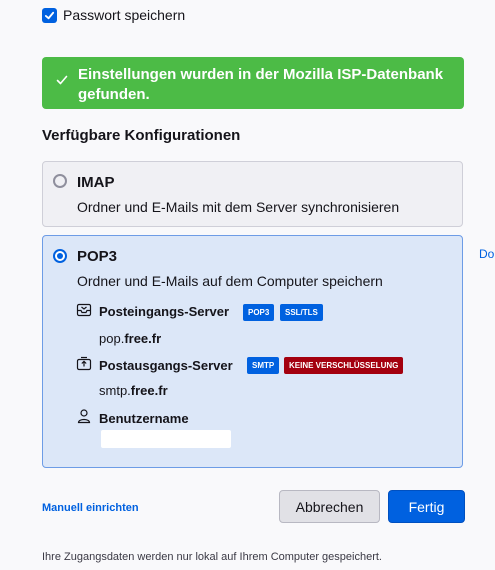  What do you see at coordinates (426, 506) in the screenshot?
I see `done-button: Fertig` at bounding box center [426, 506].